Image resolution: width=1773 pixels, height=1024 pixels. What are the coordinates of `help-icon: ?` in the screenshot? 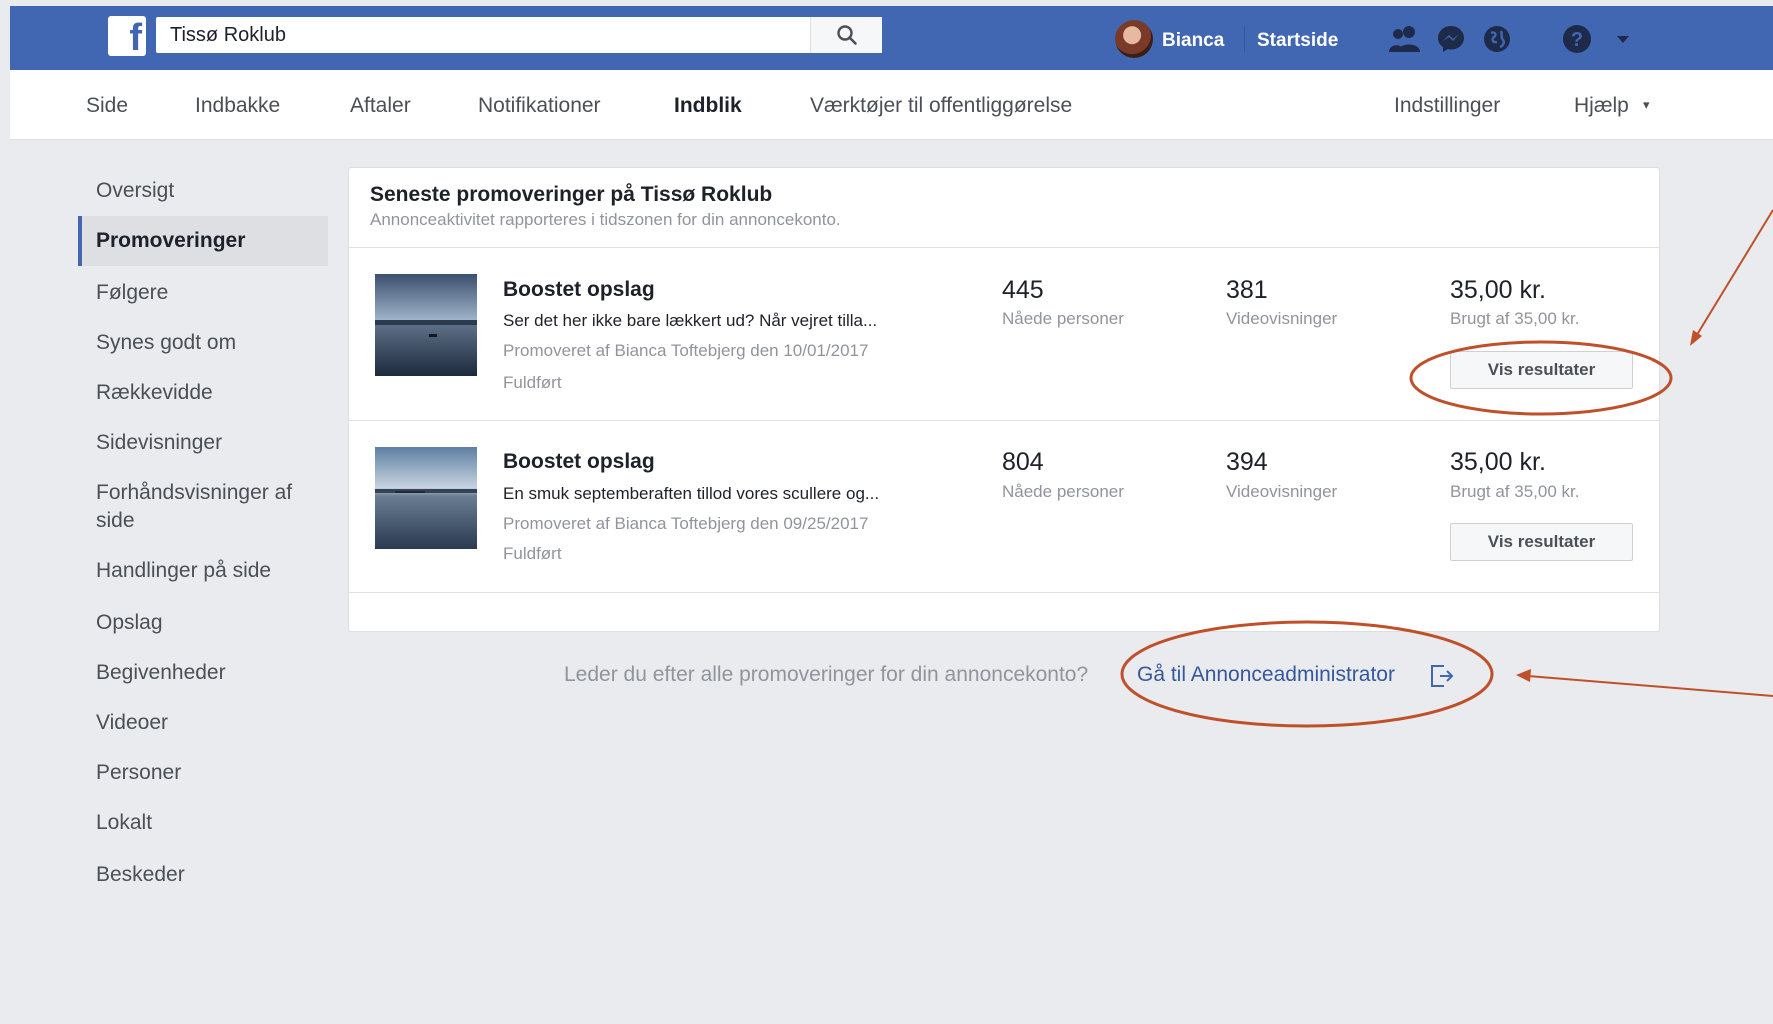 It's located at (1577, 39).